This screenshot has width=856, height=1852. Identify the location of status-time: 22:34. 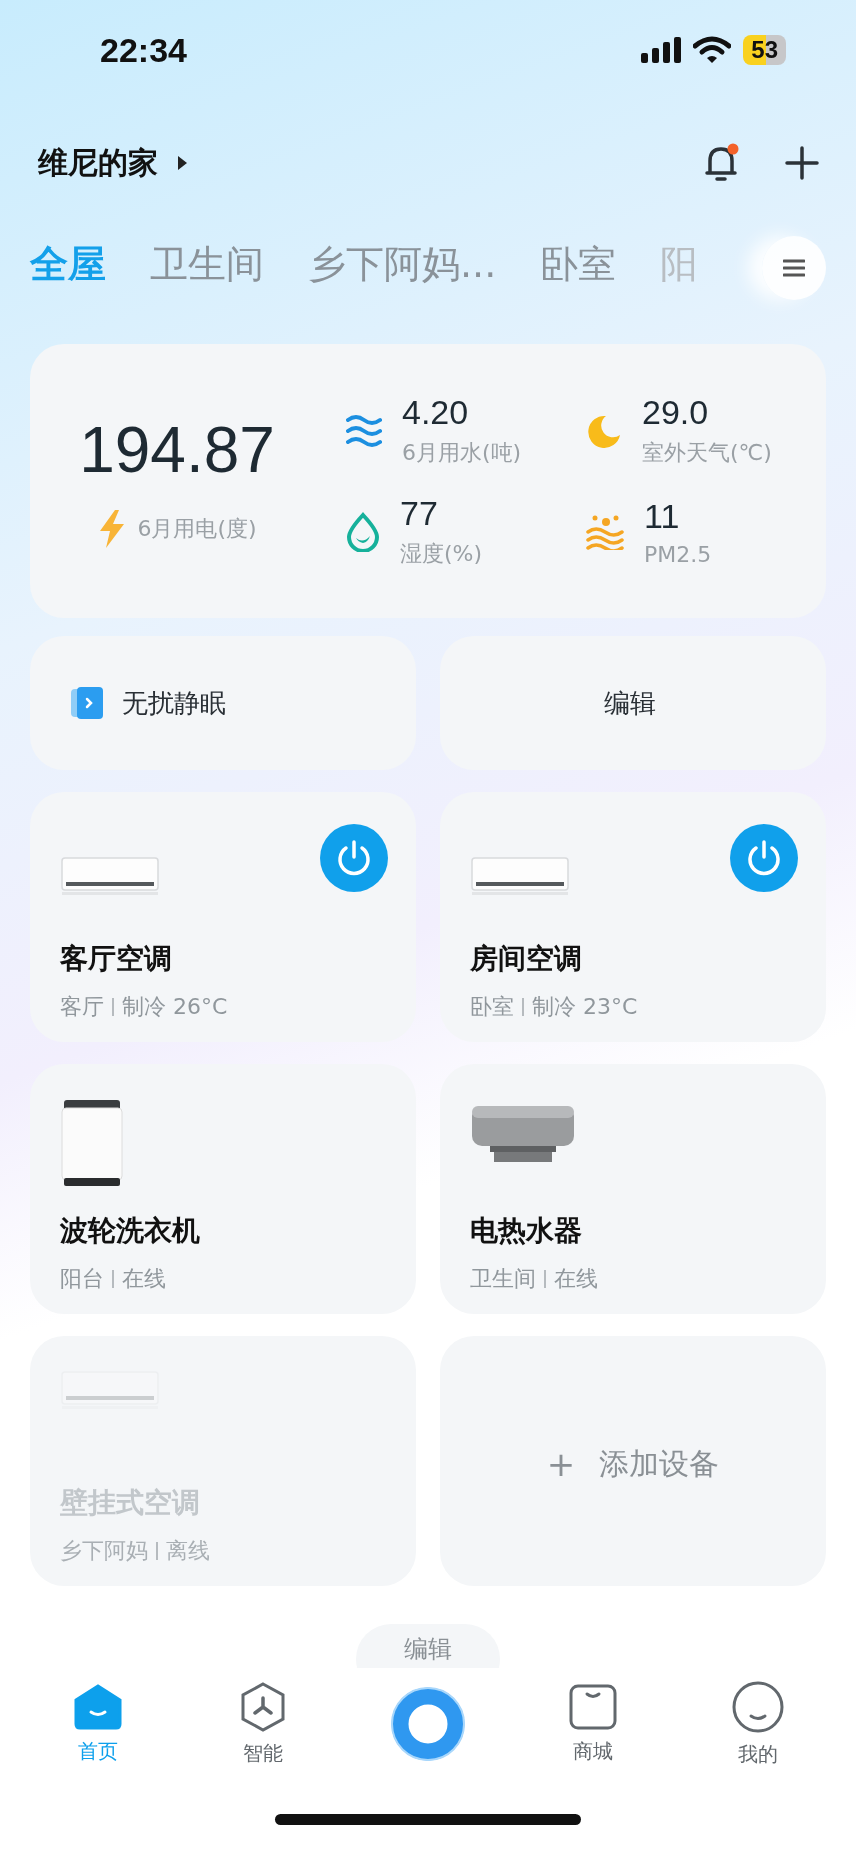
(143, 50).